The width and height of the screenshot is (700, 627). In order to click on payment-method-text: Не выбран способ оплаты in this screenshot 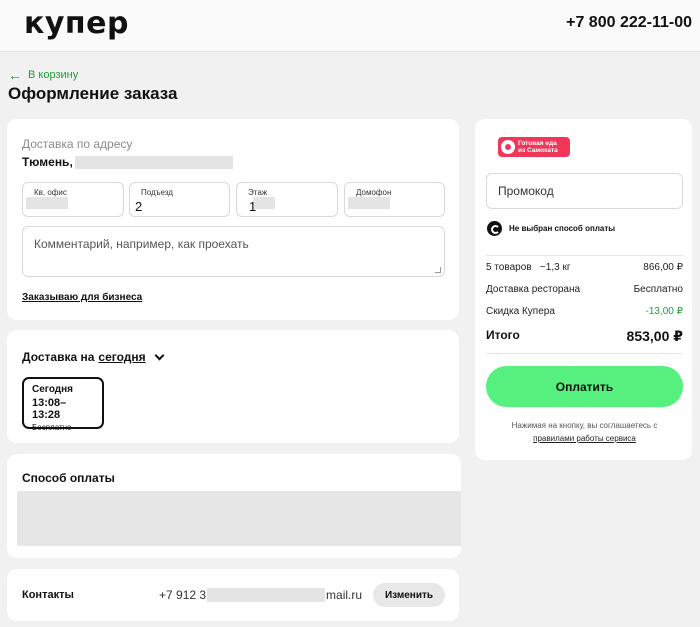, I will do `click(562, 228)`.